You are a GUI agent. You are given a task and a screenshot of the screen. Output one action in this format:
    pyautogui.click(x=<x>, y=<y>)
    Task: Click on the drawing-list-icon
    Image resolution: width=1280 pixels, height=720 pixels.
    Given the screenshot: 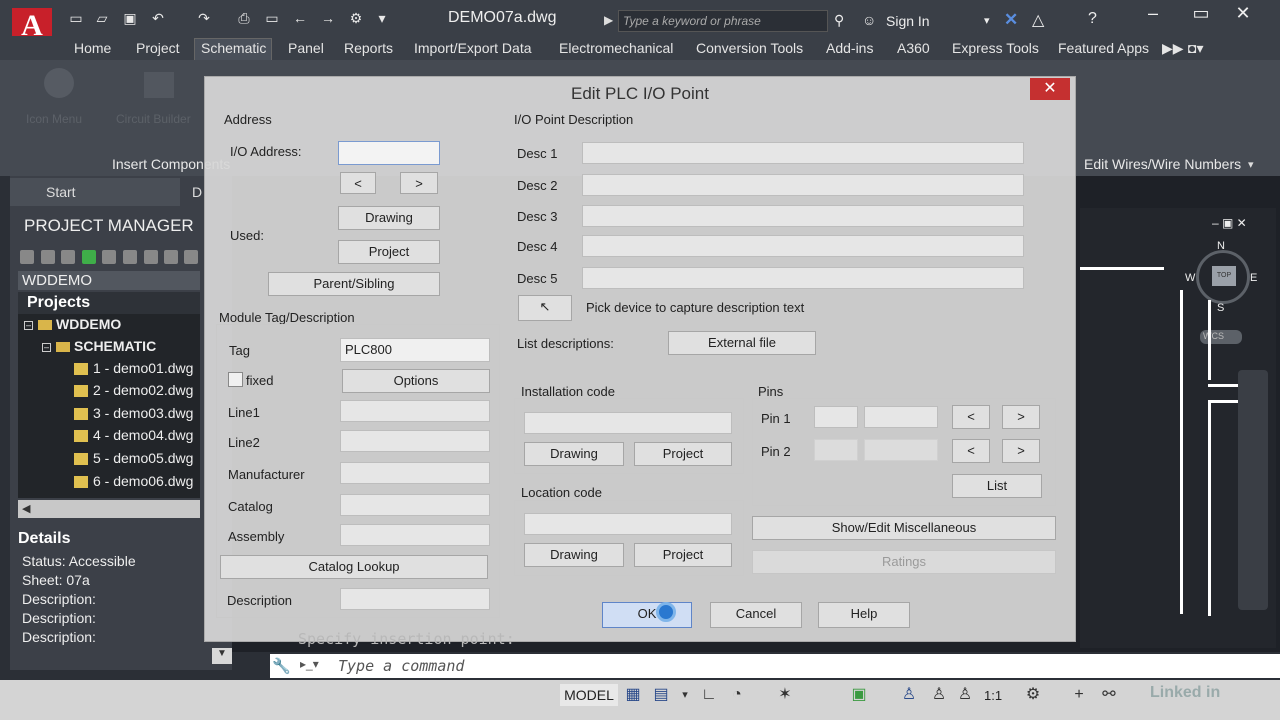 What is the action you would take?
    pyautogui.click(x=130, y=257)
    